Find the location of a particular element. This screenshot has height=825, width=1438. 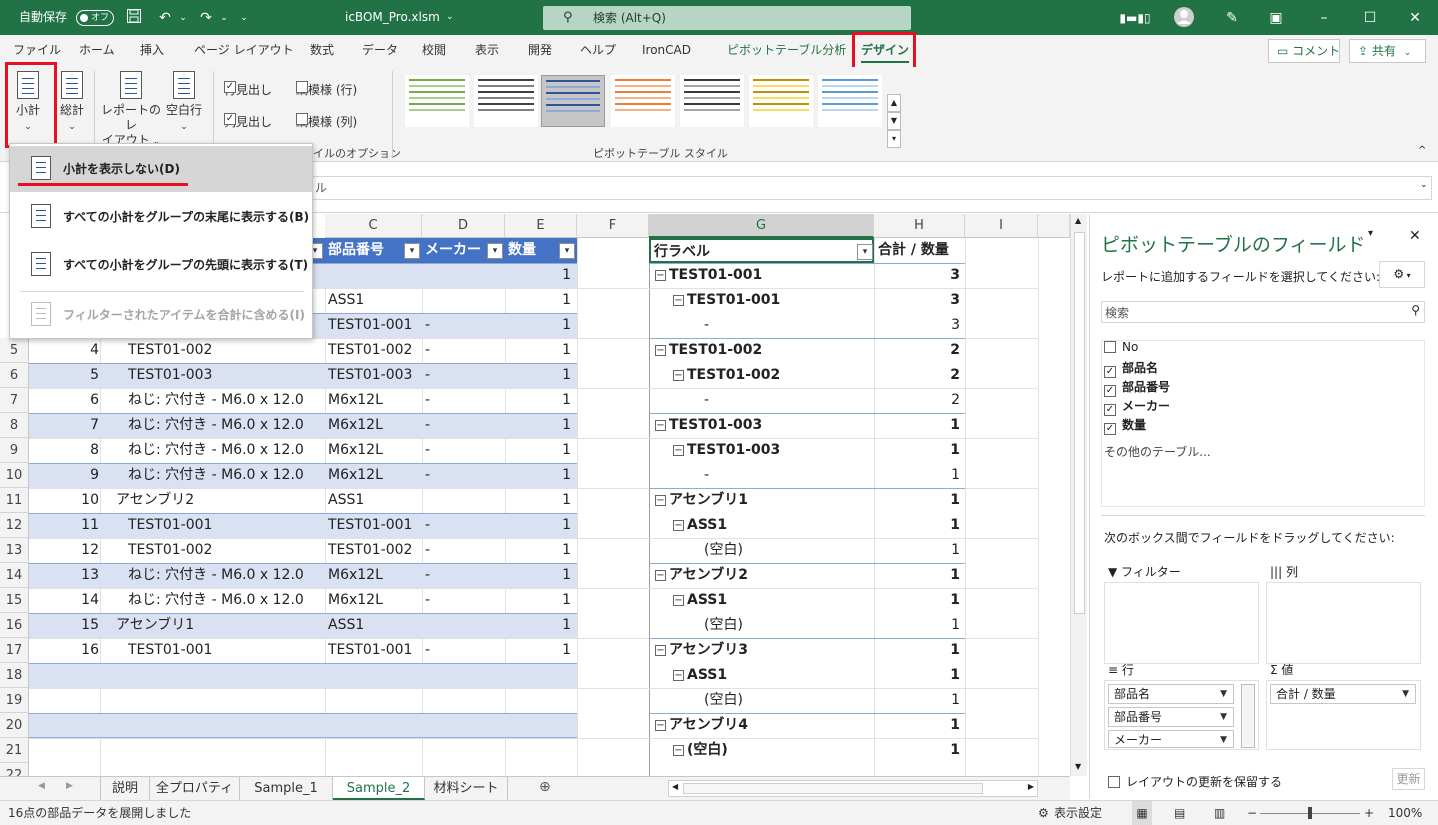

pivot-row-label: − アセンブリ4 is located at coordinates (764, 725).